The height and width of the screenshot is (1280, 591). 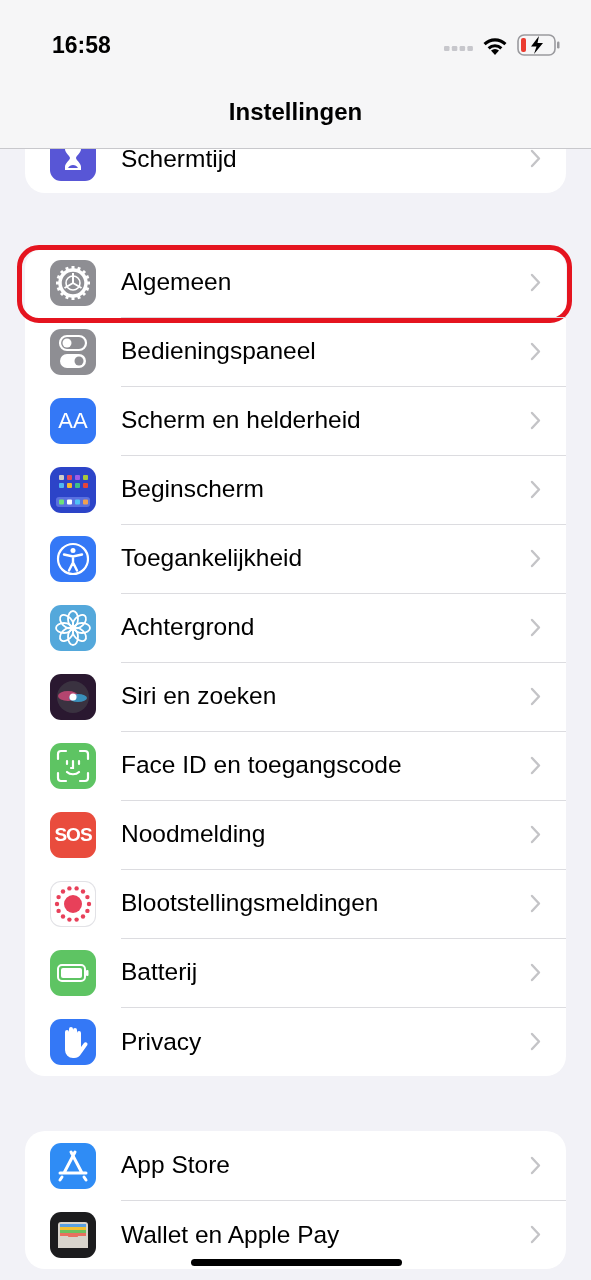 I want to click on row-label: Blootstellingsmeldingen, so click(x=250, y=903).